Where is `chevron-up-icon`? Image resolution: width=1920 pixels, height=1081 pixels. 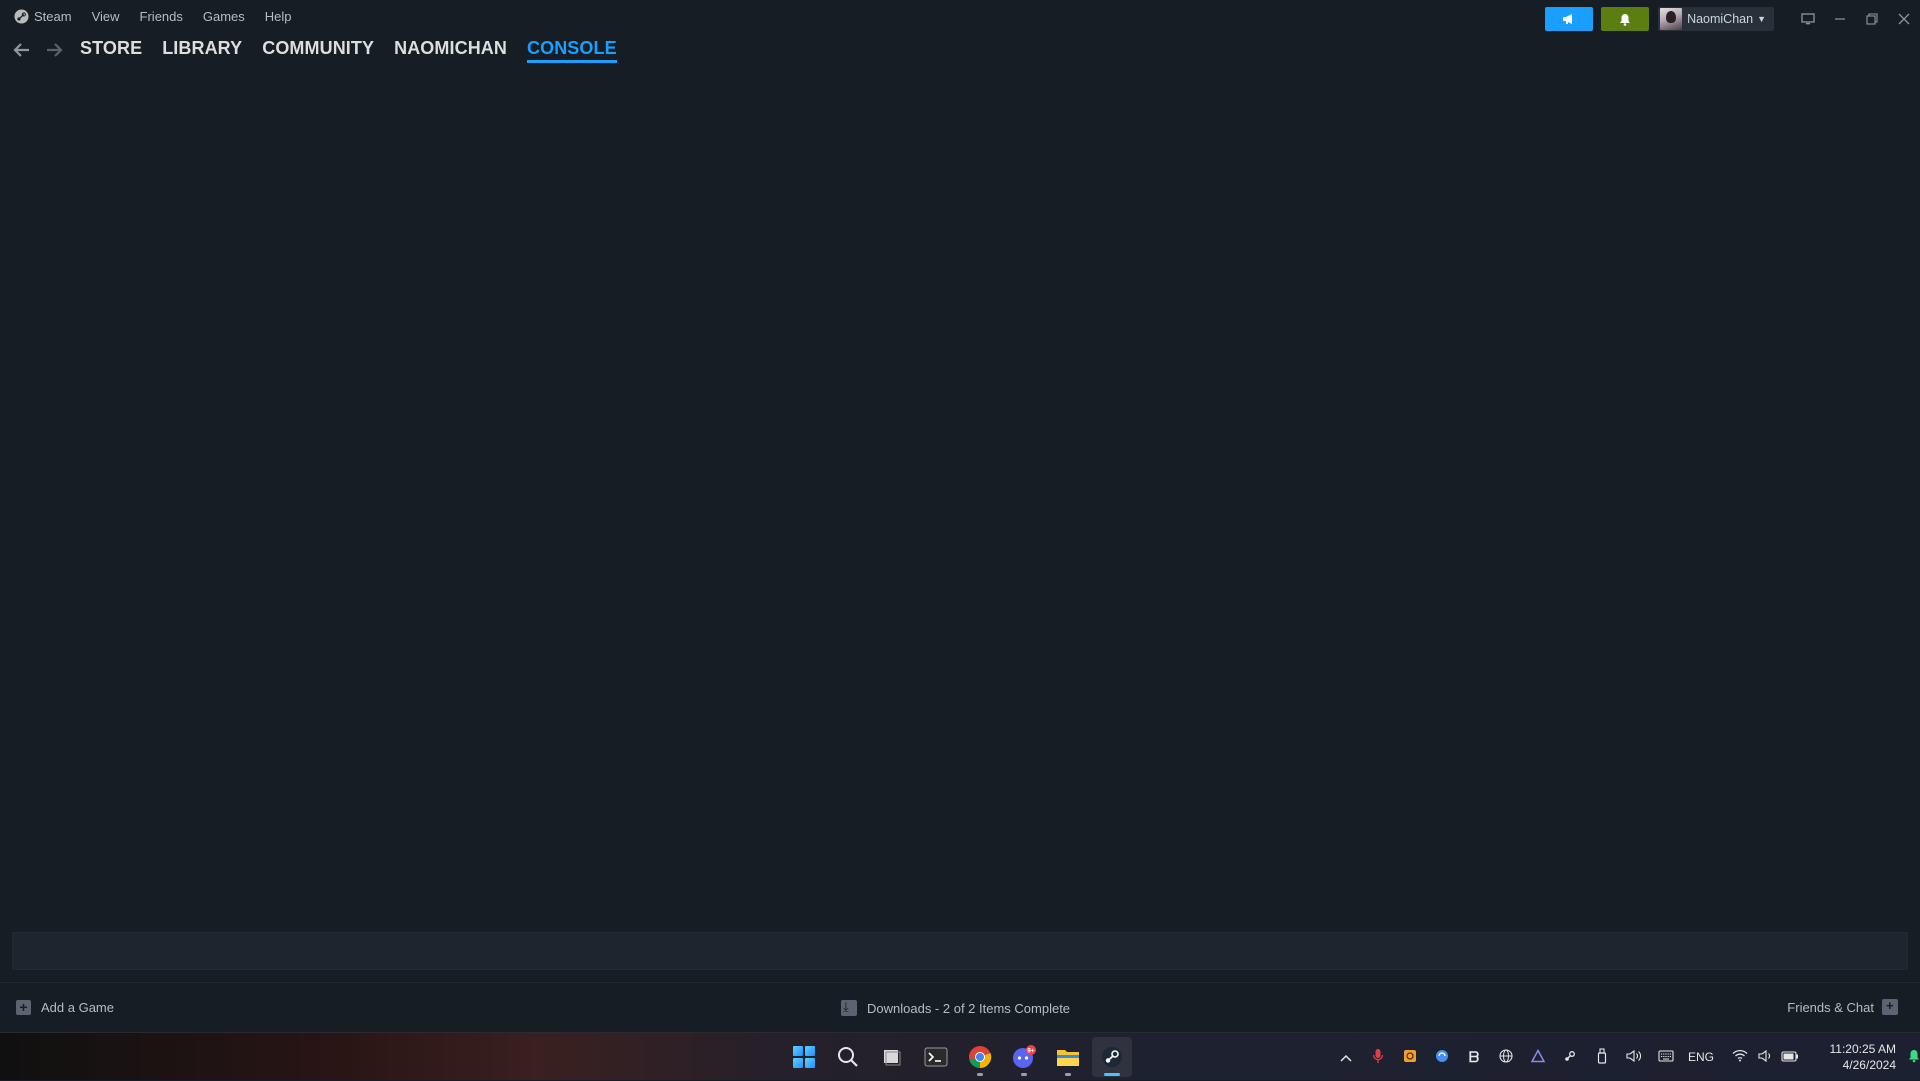
chevron-up-icon is located at coordinates (1346, 1058).